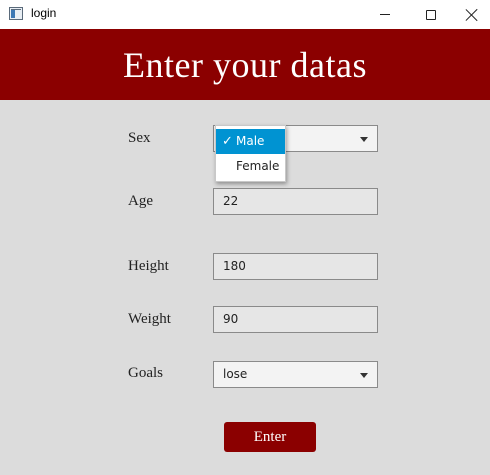 This screenshot has height=475, width=490. I want to click on page-title: Enter your datas, so click(245, 64).